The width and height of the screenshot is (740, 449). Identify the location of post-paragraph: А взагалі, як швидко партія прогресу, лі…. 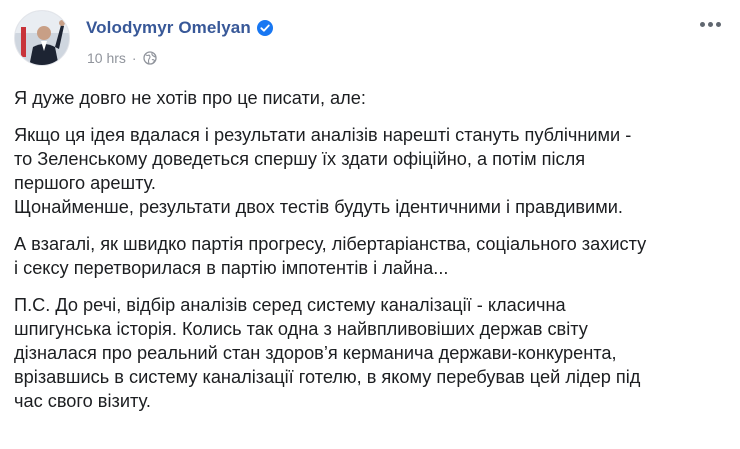
(330, 256).